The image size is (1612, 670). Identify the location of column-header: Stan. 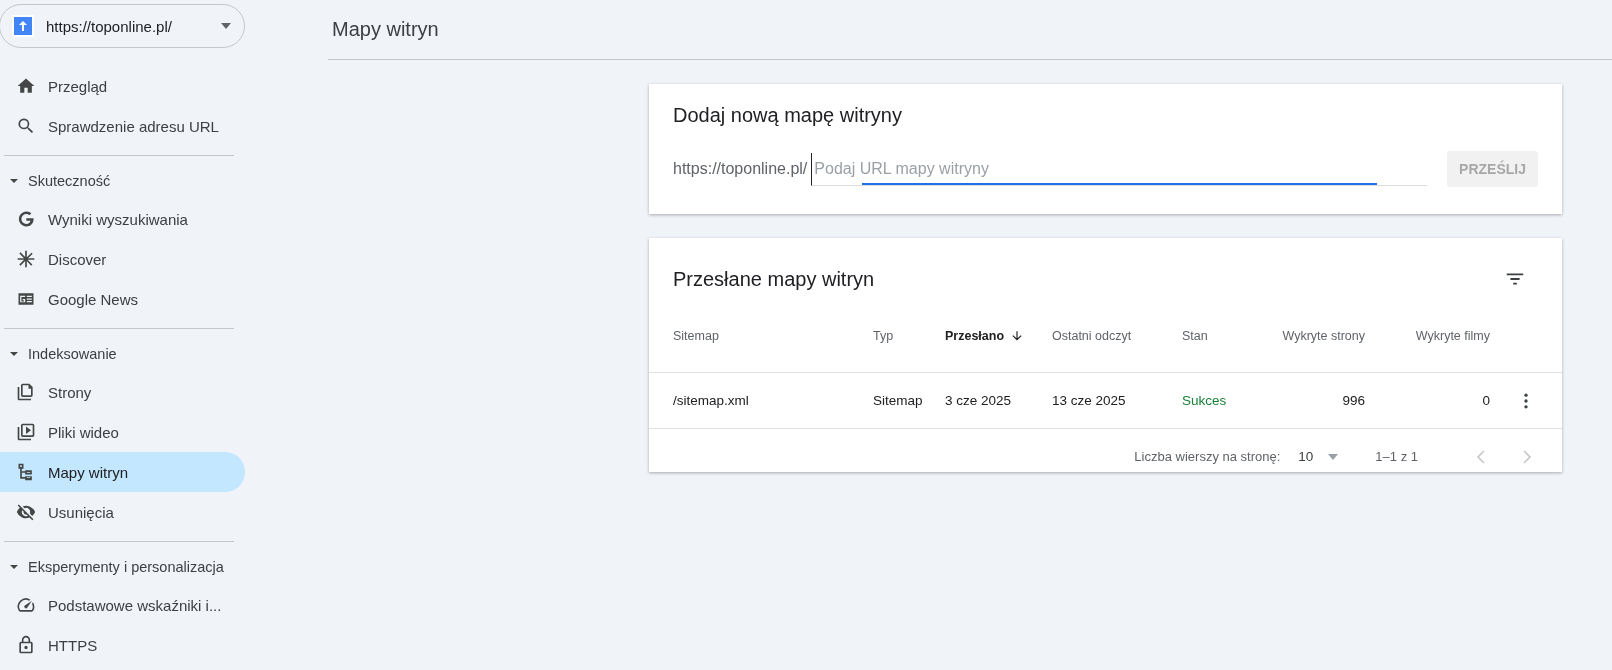
(1217, 336).